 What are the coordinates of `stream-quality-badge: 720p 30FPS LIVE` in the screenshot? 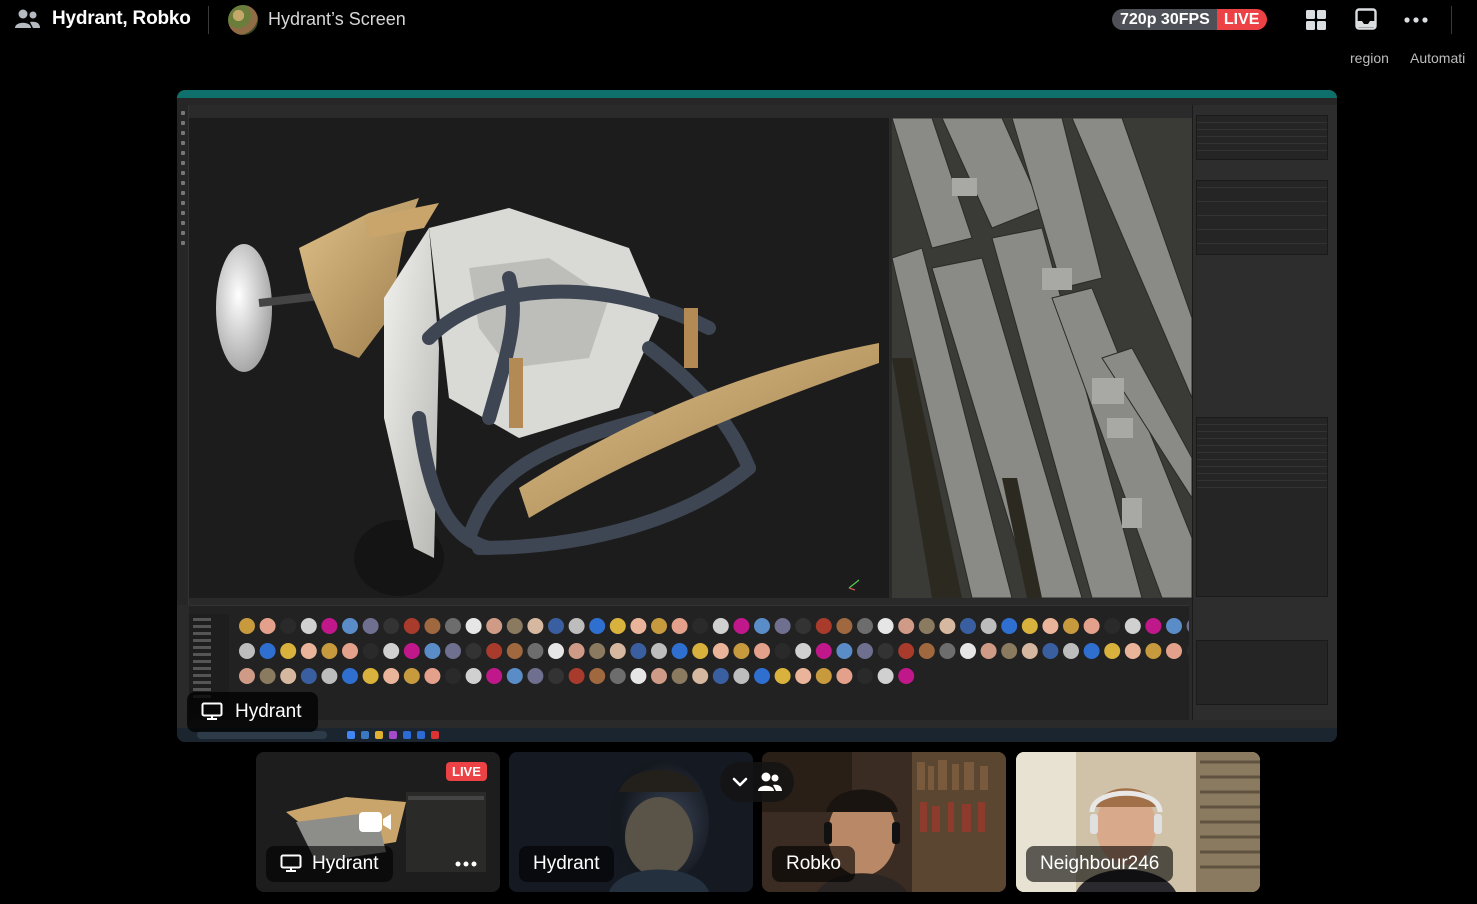 It's located at (1190, 19).